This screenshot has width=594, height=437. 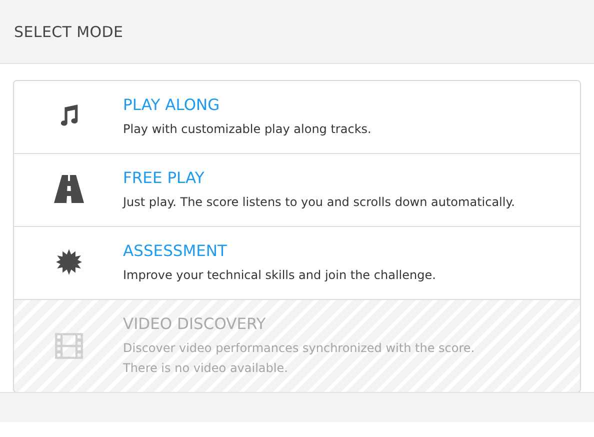 I want to click on mode-description: Play with customizable play along tracks., so click(x=247, y=129).